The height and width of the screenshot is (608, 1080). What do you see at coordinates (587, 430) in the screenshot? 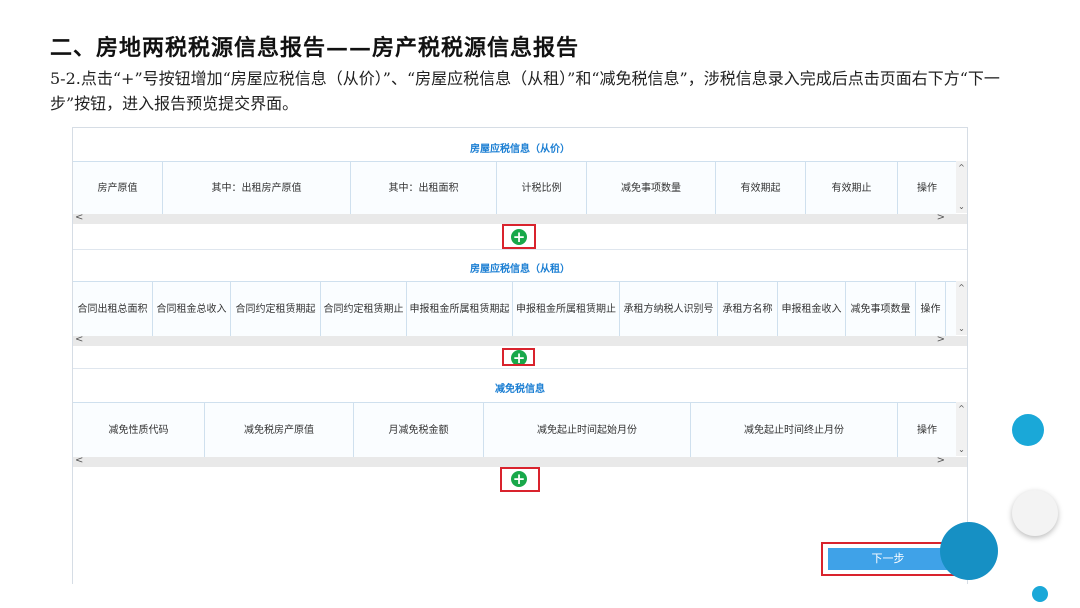
I see `relief-col-4: 减免起止时间起始月份` at bounding box center [587, 430].